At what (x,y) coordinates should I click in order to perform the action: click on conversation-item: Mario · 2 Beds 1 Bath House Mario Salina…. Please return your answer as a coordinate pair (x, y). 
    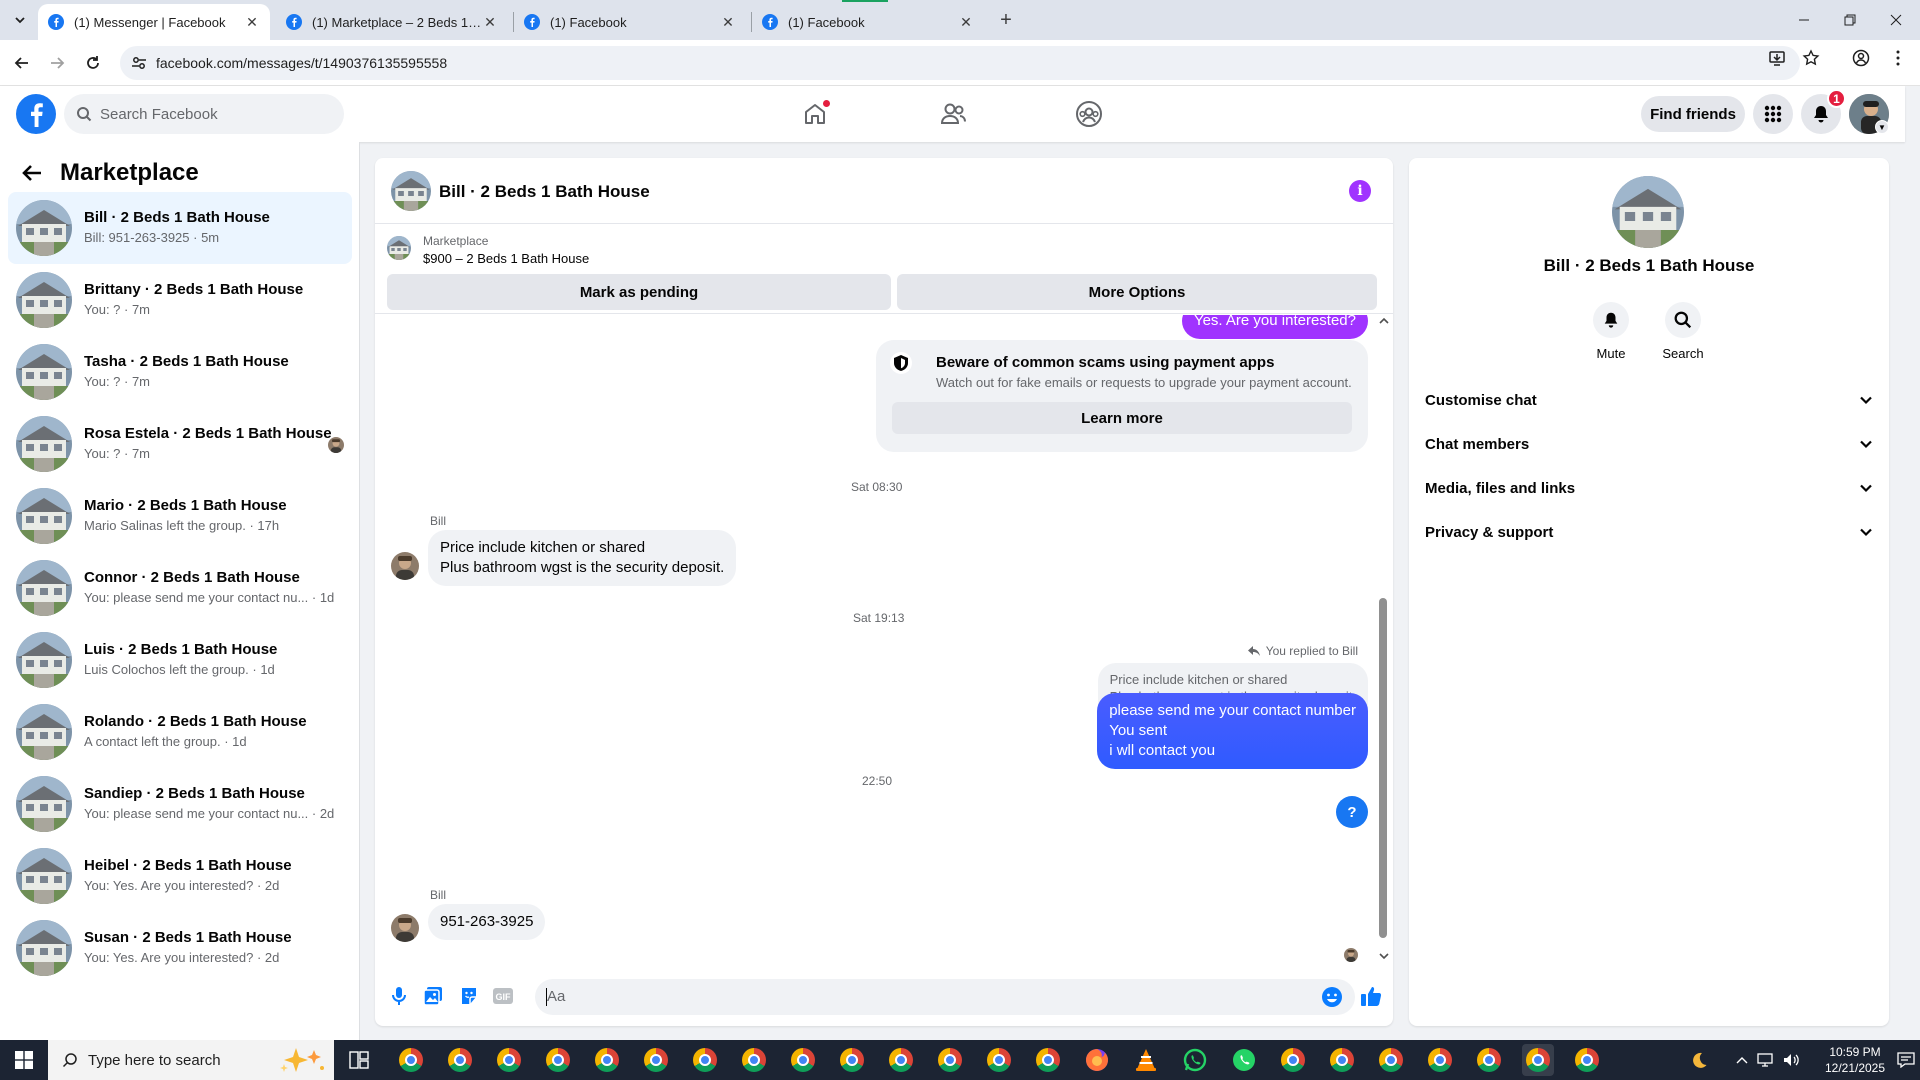
    Looking at the image, I should click on (180, 516).